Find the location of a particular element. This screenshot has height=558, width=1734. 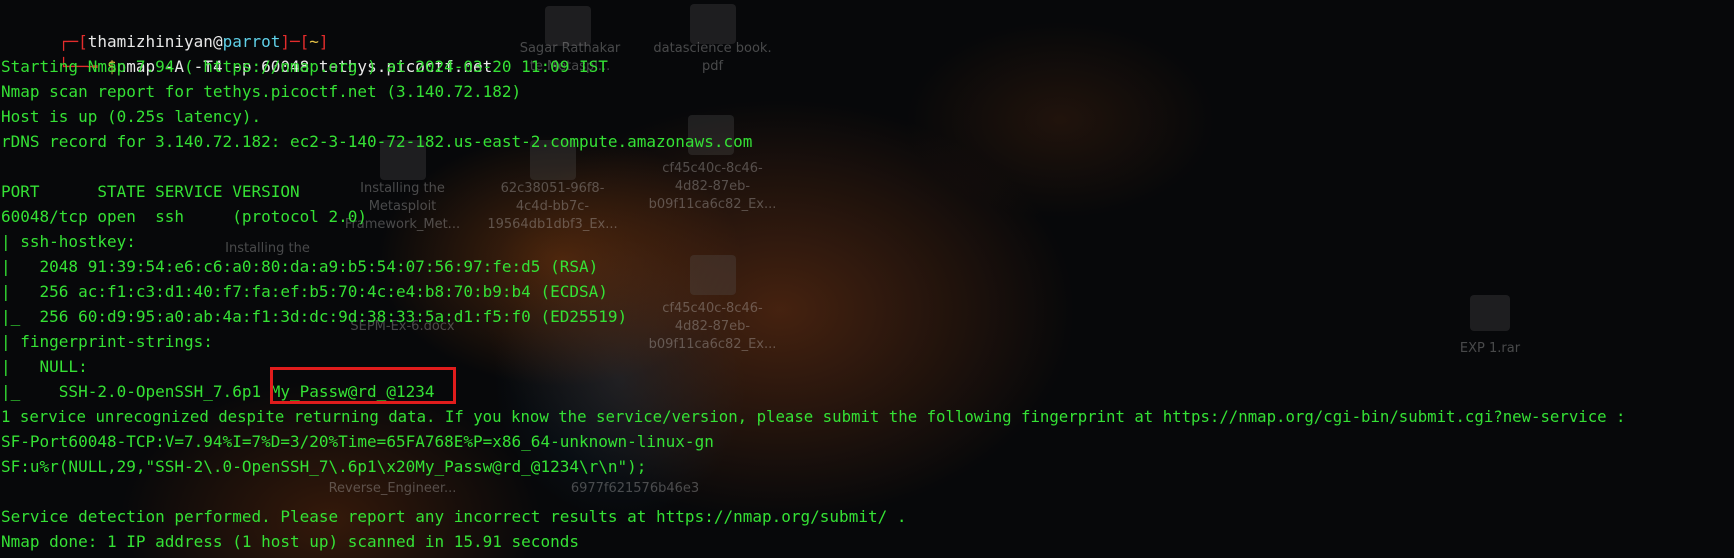

output-line: | ssh-hostkey: is located at coordinates (73, 241).